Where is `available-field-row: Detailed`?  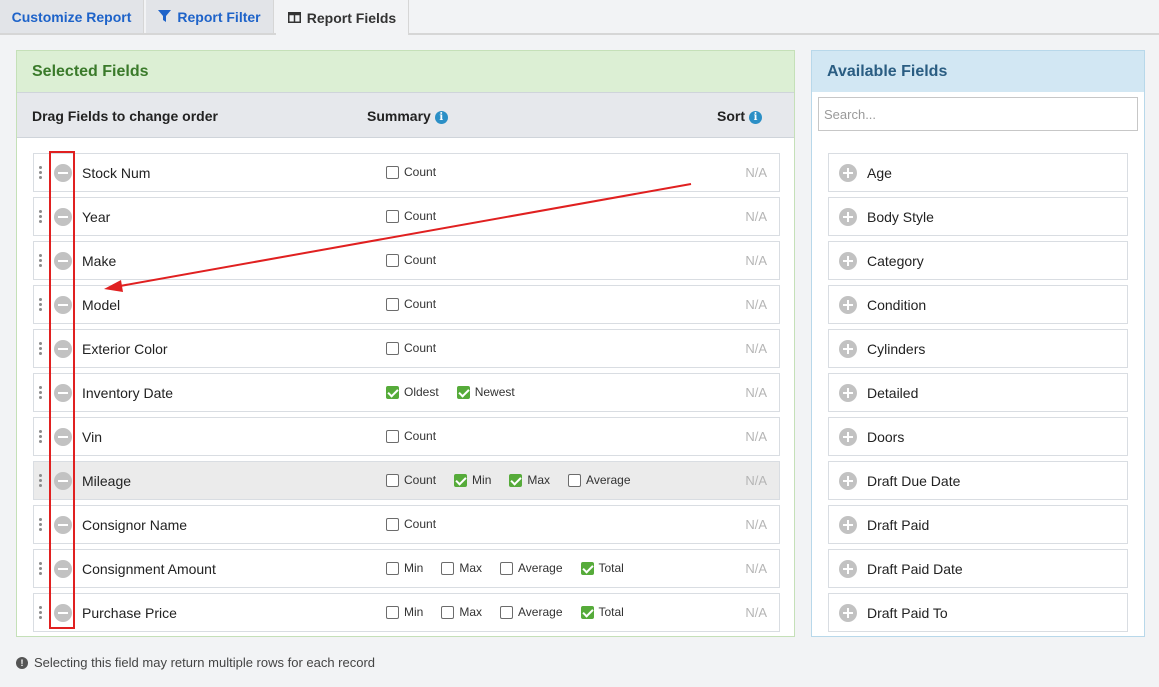
available-field-row: Detailed is located at coordinates (978, 392).